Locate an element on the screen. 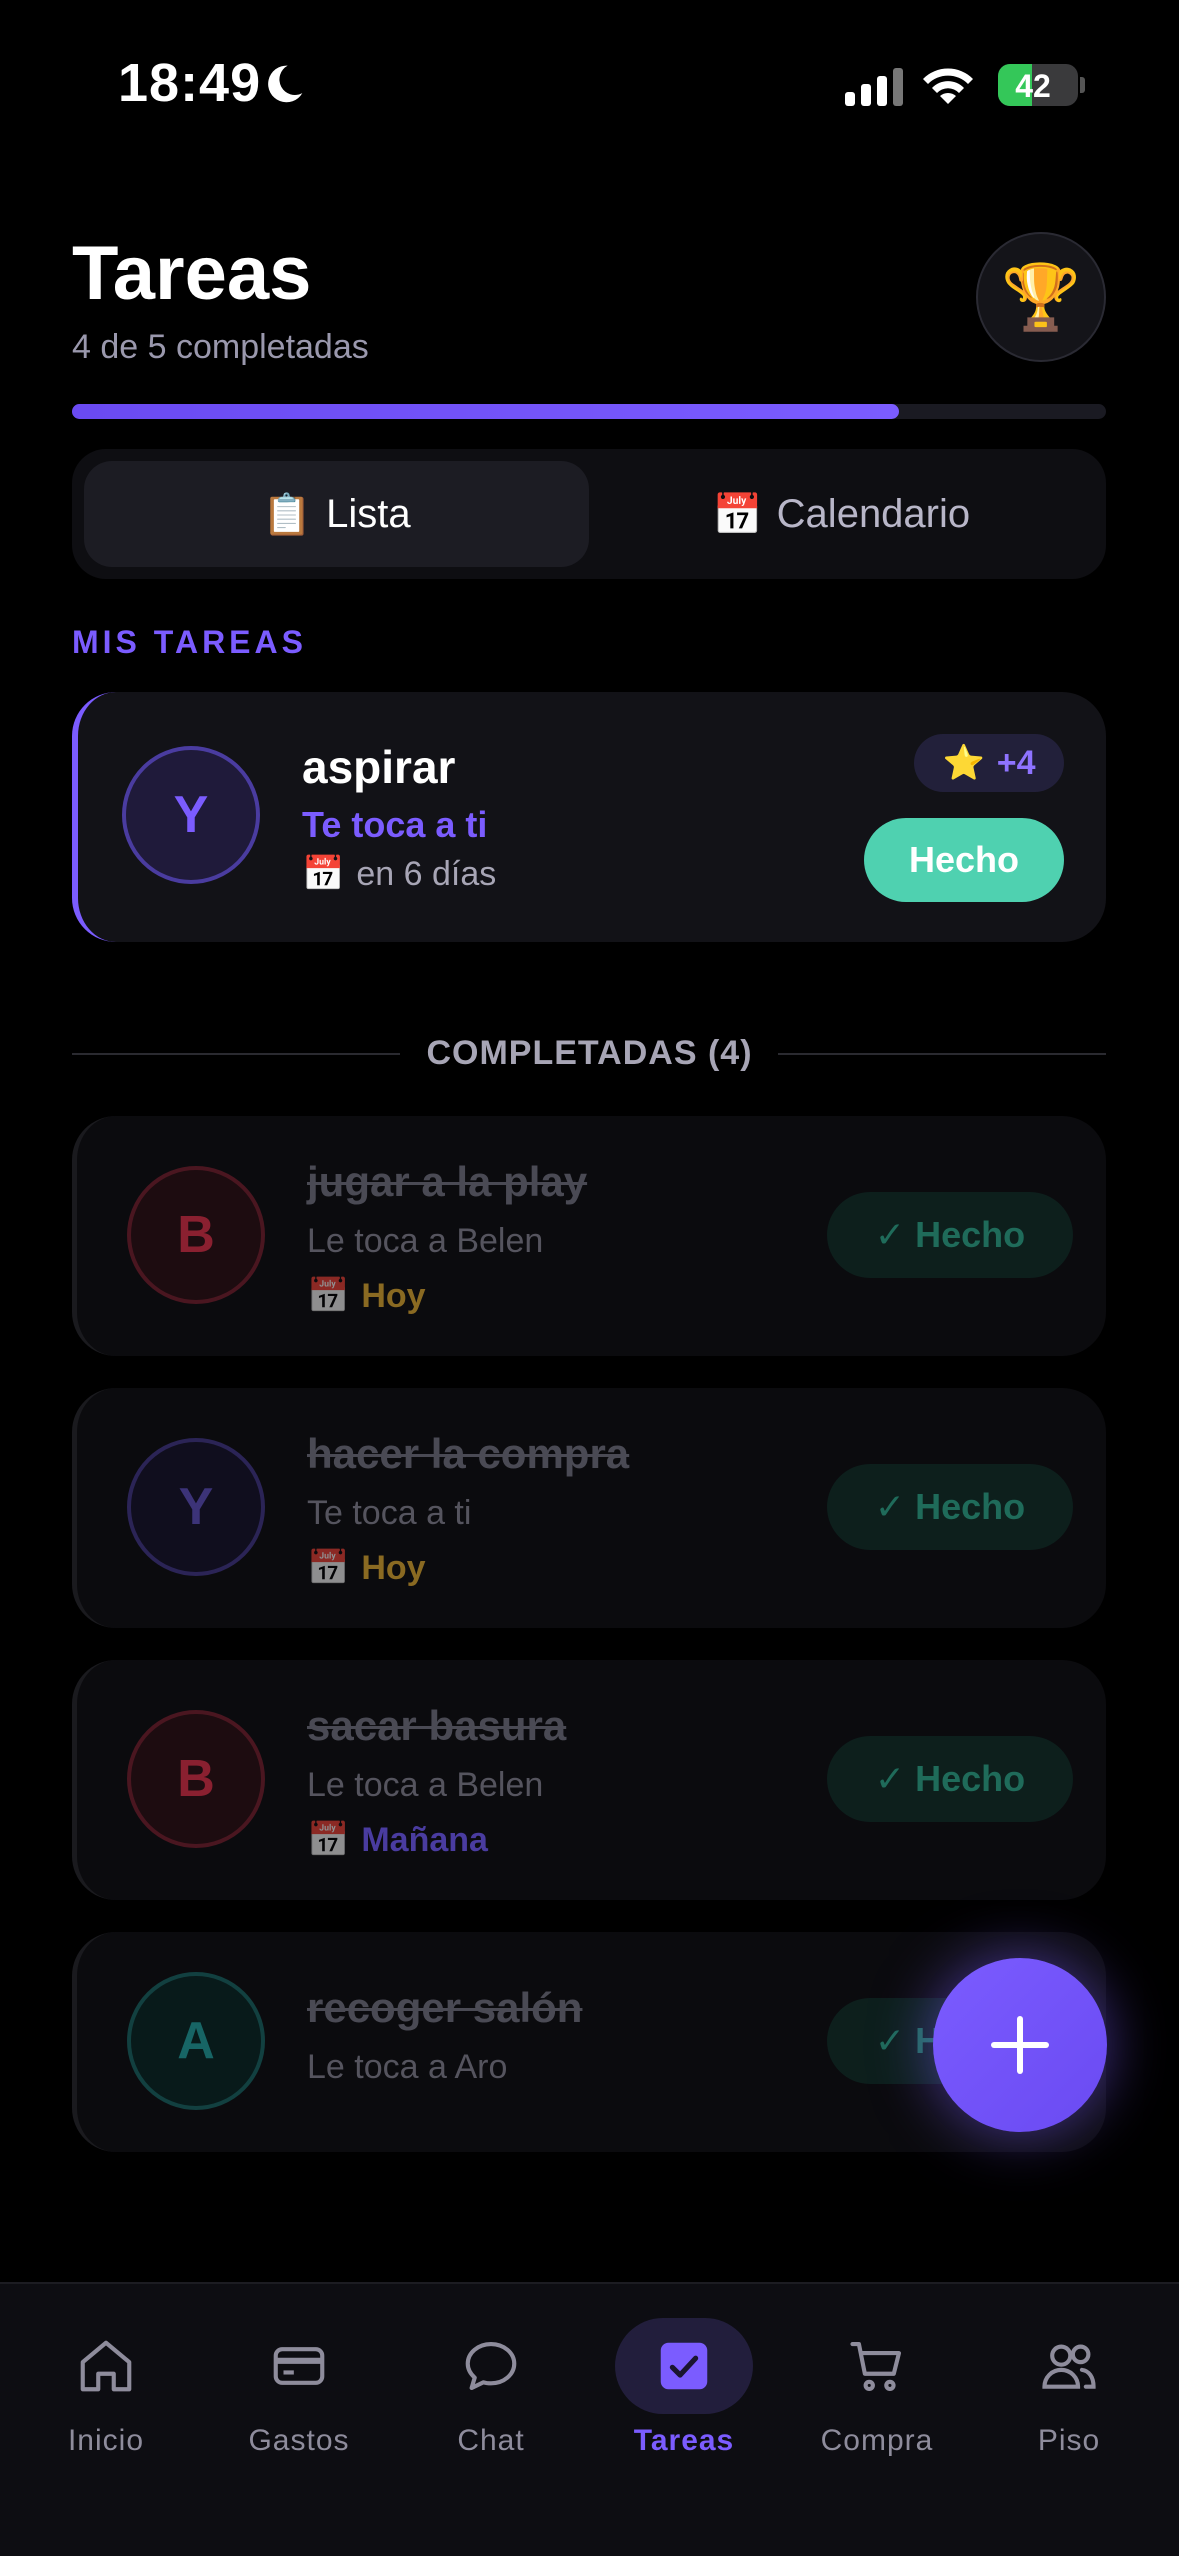 This screenshot has width=1179, height=2556. tab-tareas: Tareas is located at coordinates (684, 2384).